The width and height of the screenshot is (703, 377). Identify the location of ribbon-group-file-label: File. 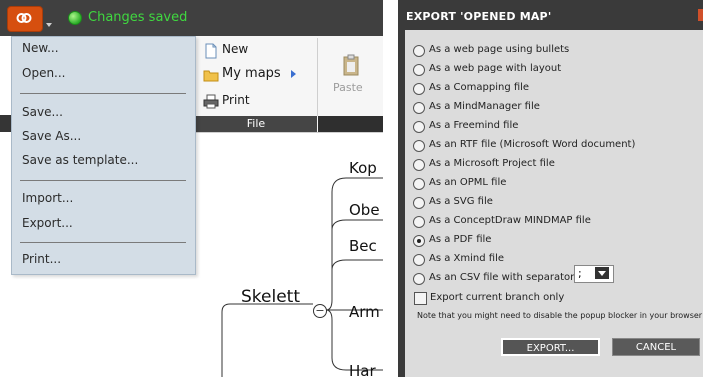
(256, 123).